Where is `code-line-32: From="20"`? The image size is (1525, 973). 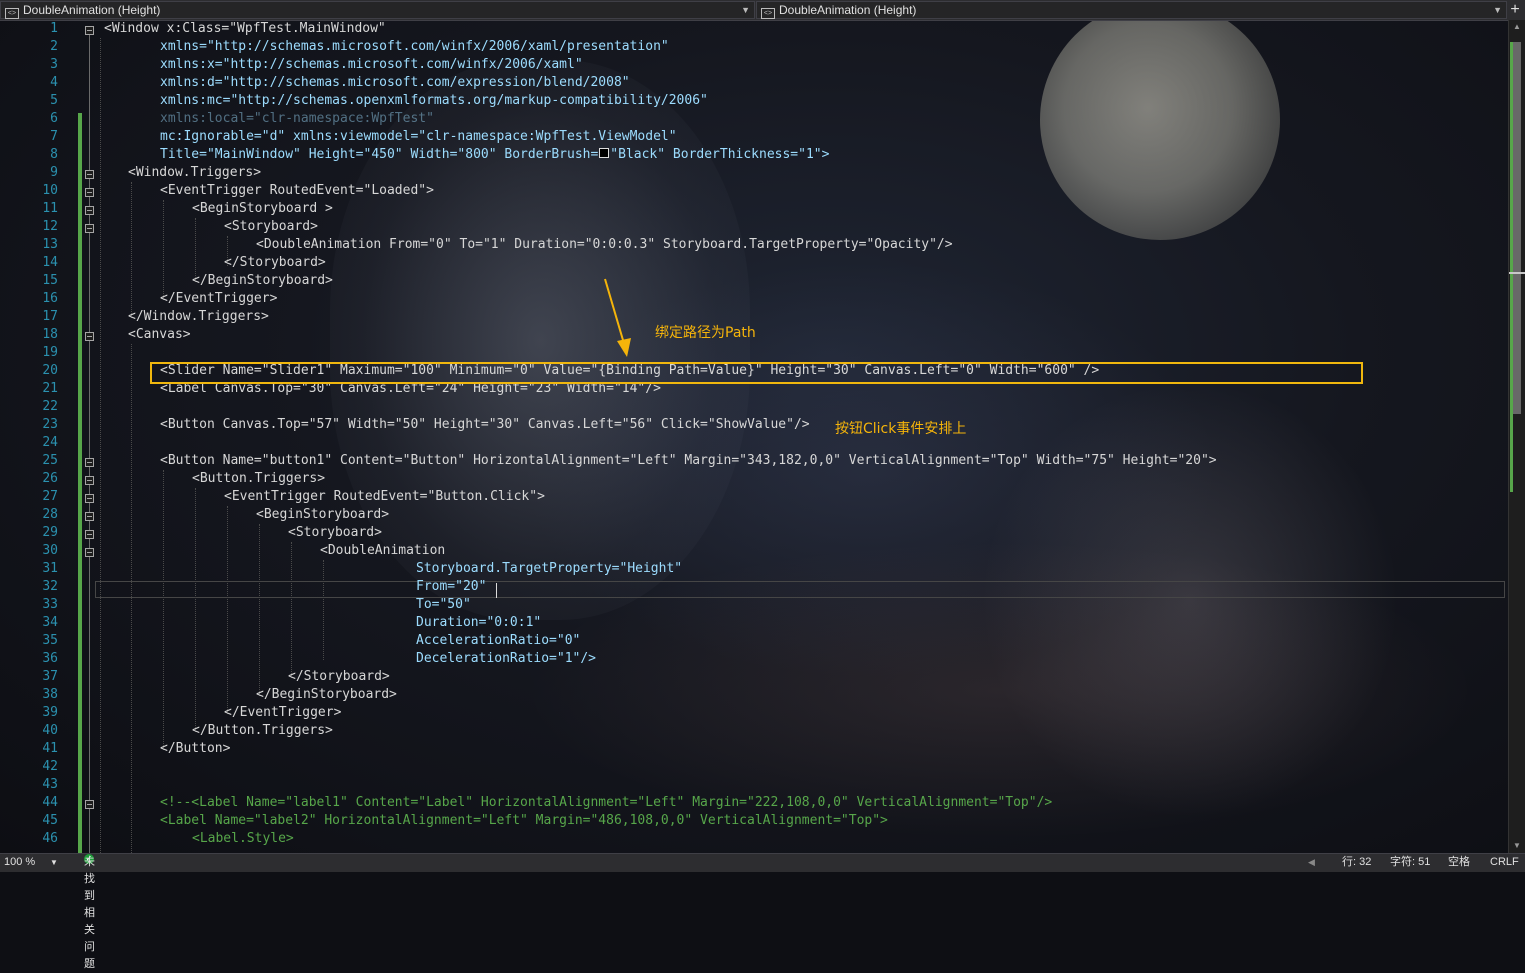 code-line-32: From="20" is located at coordinates (451, 587).